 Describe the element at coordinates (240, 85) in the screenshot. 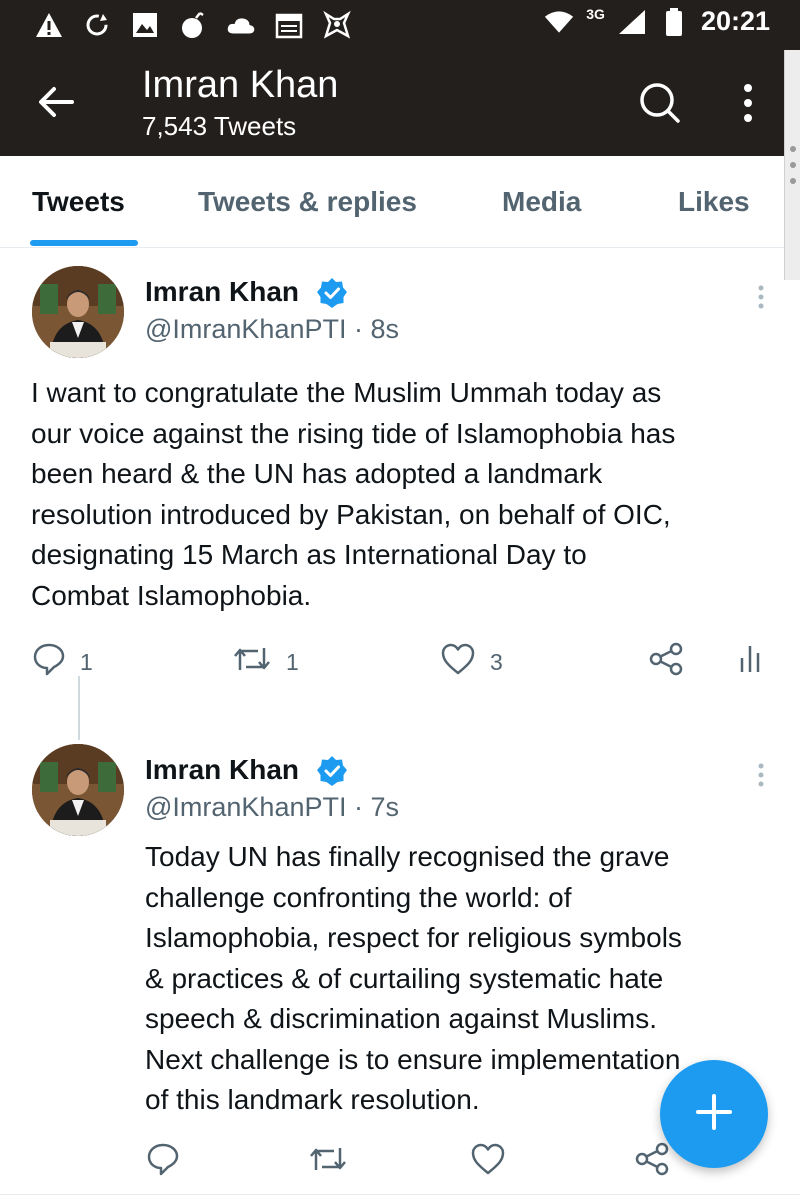

I see `header-title: Imran Khan` at that location.